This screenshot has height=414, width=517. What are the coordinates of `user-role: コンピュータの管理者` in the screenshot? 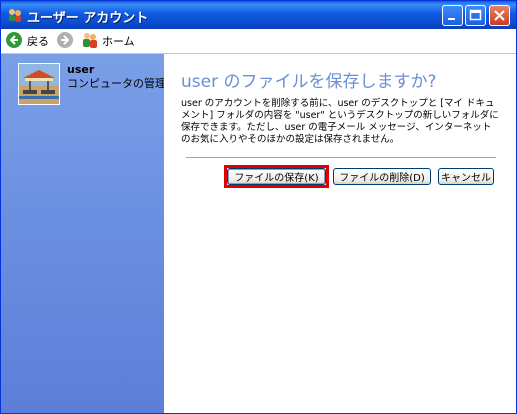 It's located at (122, 83).